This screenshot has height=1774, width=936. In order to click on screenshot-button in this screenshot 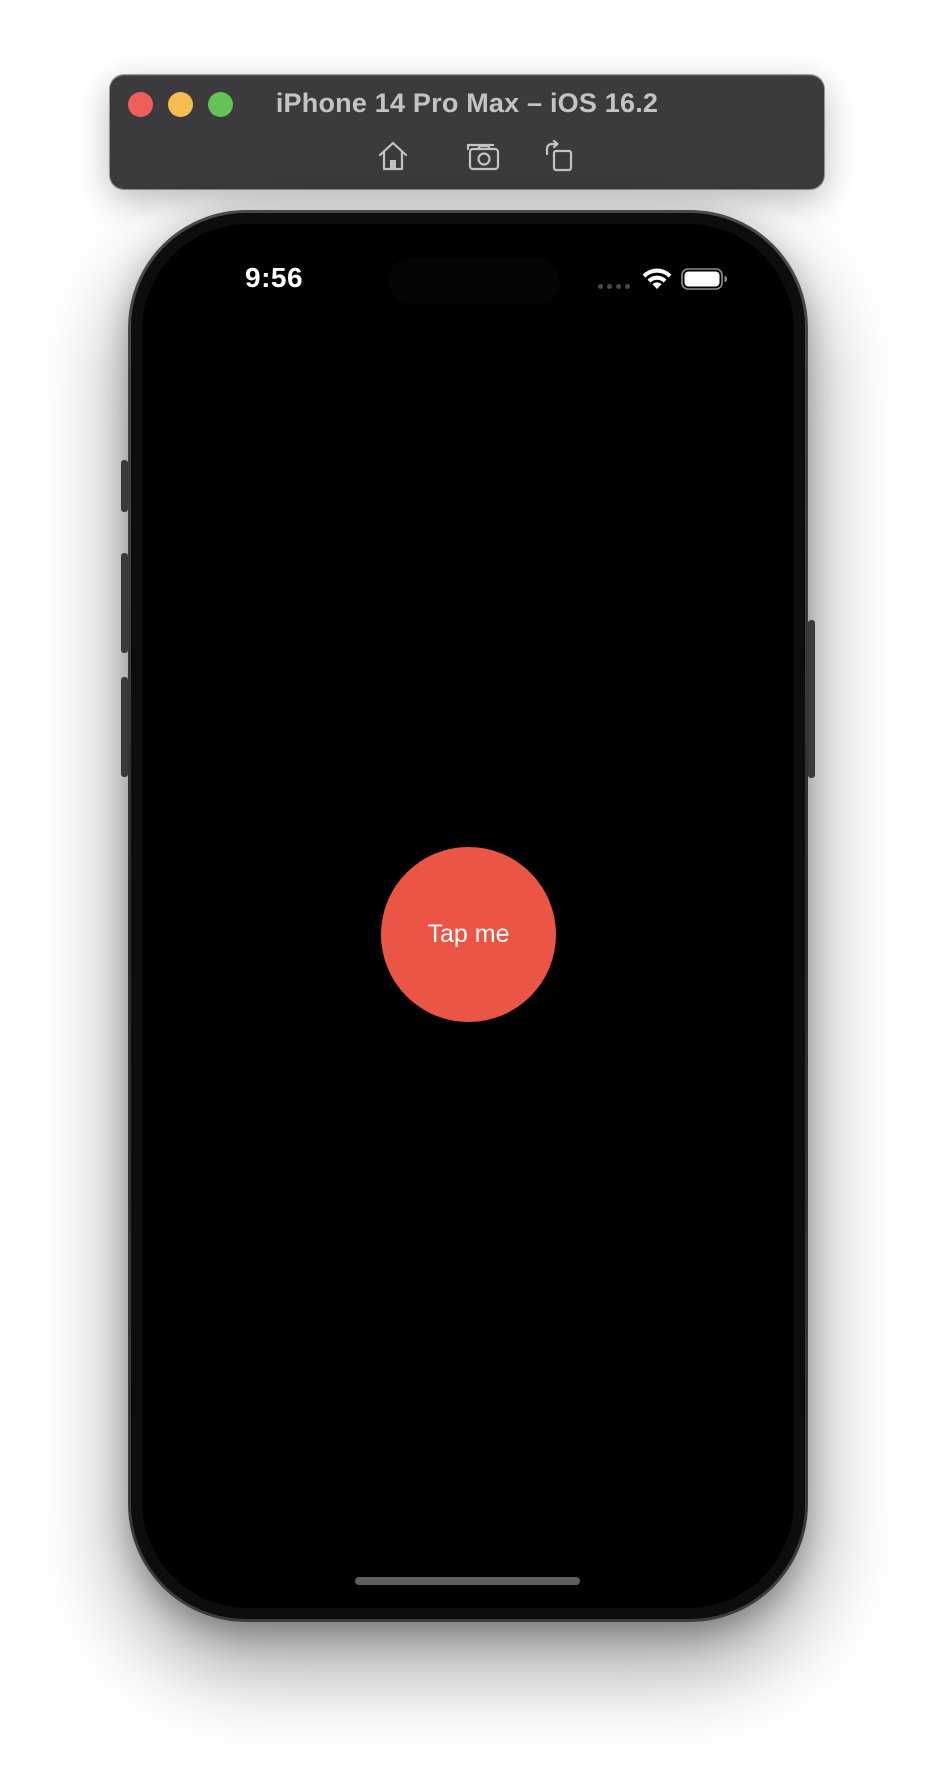, I will do `click(482, 156)`.